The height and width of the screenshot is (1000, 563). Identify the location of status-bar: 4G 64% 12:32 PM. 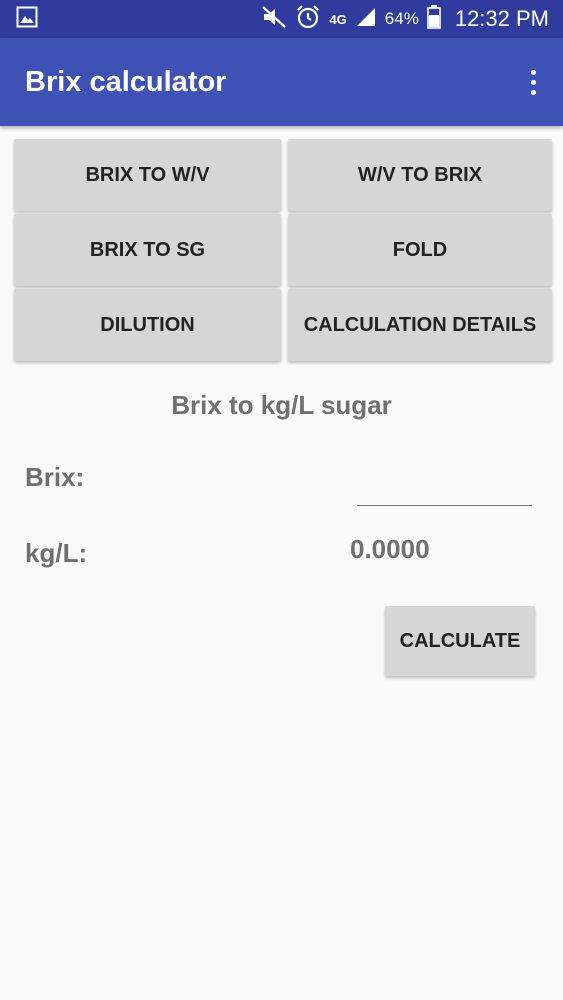
(281, 19).